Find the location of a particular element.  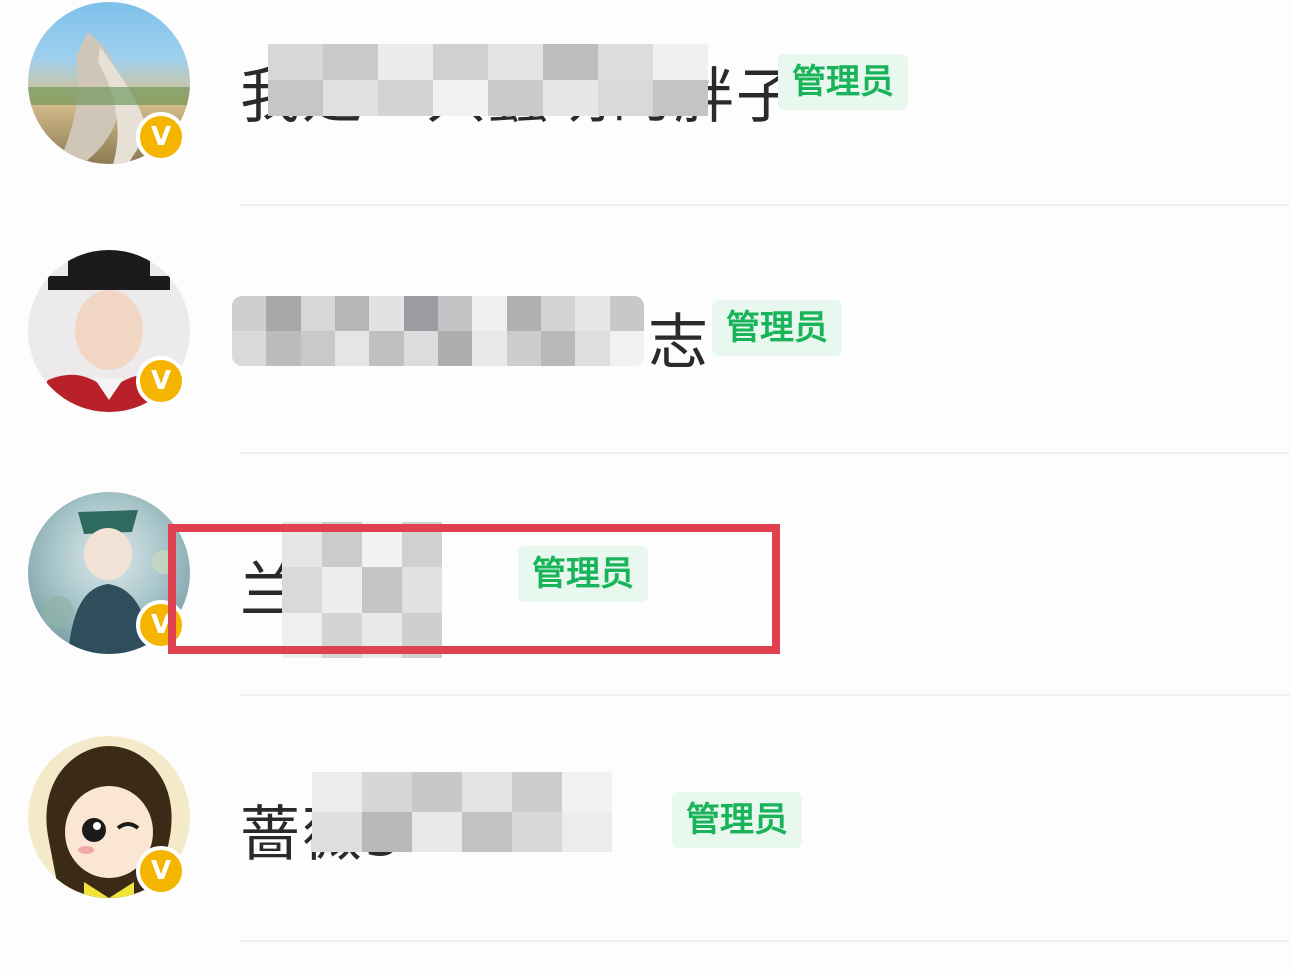

highlight-box is located at coordinates (474, 589).